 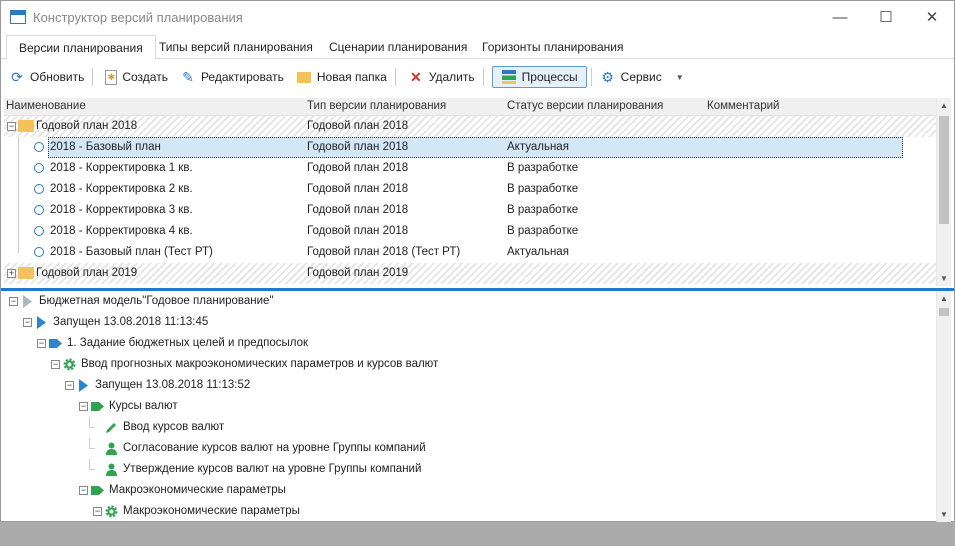 What do you see at coordinates (197, 490) in the screenshot?
I see `tree-node-label: Макроэкономические параметры` at bounding box center [197, 490].